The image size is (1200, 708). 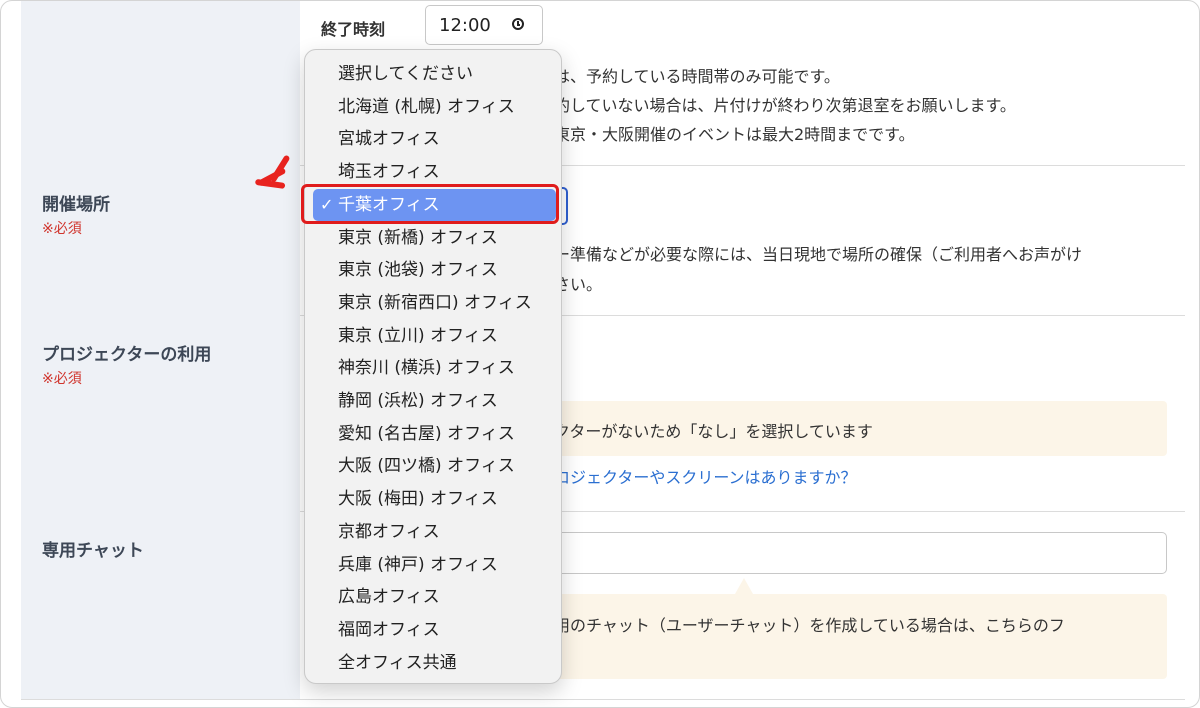 I want to click on venue-note-1: ー準備などが必要な際には、当日現地で場所の確保（ご利用者へお声がけ, so click(x=818, y=254).